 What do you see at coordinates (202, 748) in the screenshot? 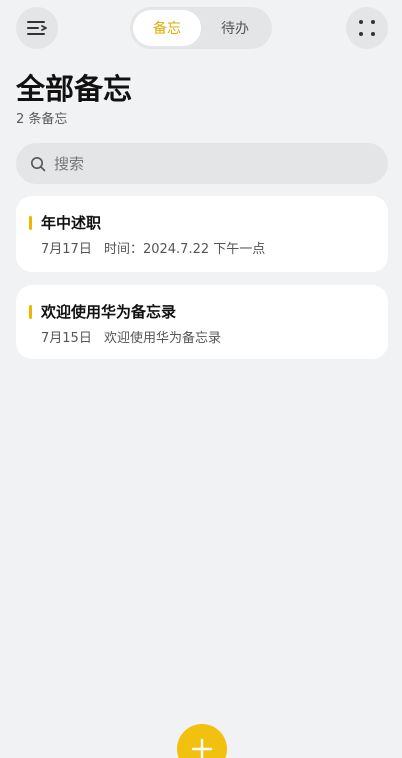
I see `plus-icon` at bounding box center [202, 748].